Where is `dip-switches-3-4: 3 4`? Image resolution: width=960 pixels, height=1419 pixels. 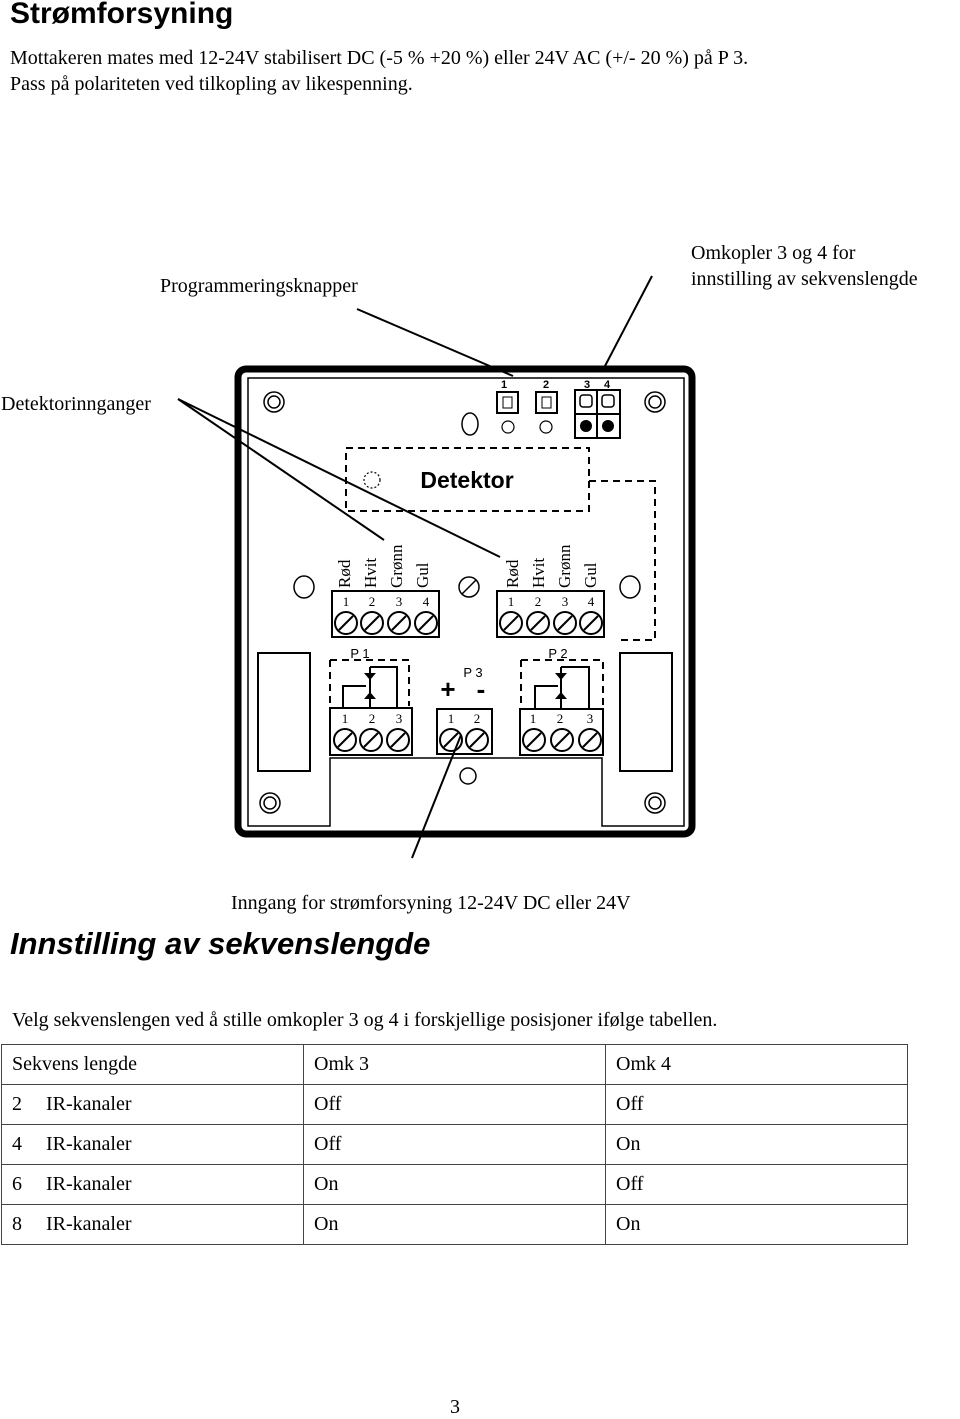
dip-switches-3-4: 3 4 is located at coordinates (597, 409).